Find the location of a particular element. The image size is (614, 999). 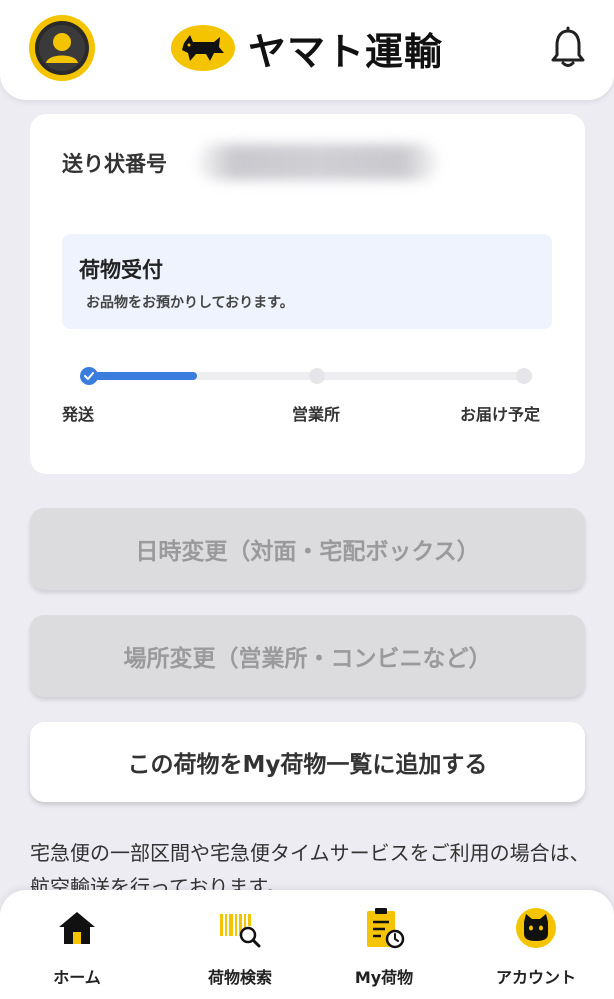

nav-item-account: アカウント is located at coordinates (536, 944).